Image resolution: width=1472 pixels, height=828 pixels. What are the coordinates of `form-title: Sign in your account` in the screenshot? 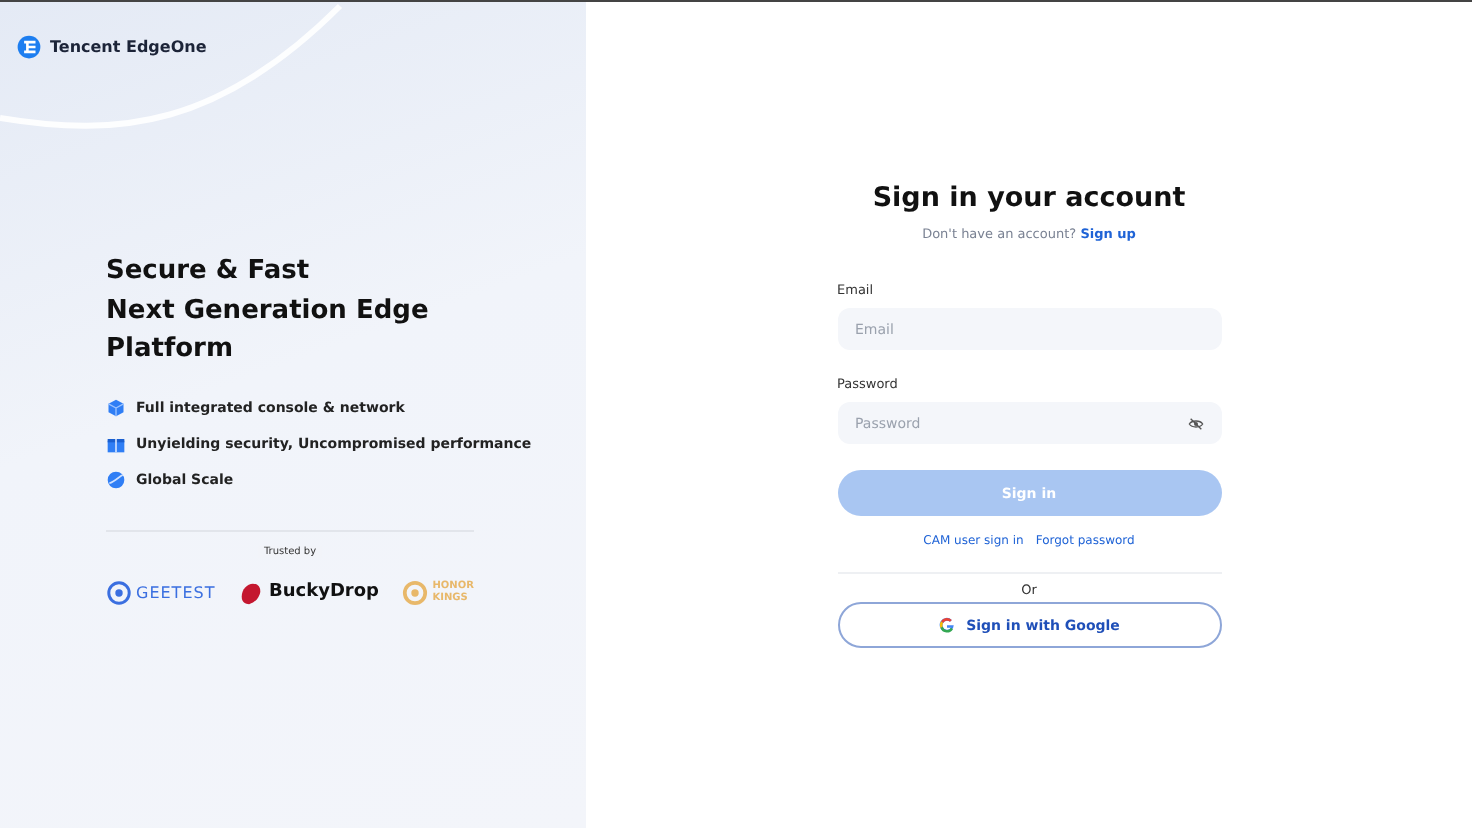 It's located at (1029, 198).